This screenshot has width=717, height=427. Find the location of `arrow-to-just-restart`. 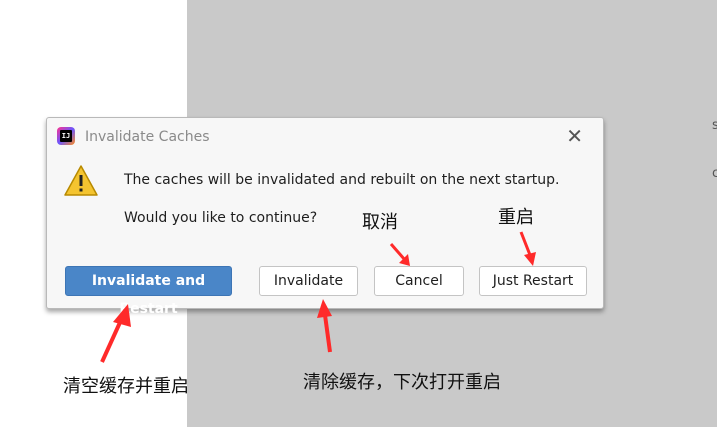

arrow-to-just-restart is located at coordinates (527, 248).